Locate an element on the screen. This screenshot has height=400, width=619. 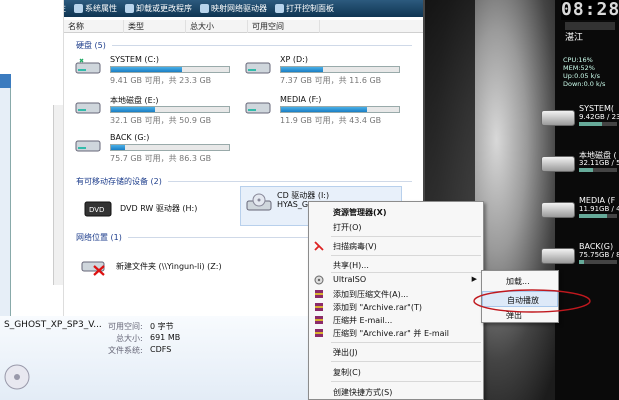
drive-free-text: 7.37 GB 可用，共 11.6 GB is located at coordinates (331, 80).